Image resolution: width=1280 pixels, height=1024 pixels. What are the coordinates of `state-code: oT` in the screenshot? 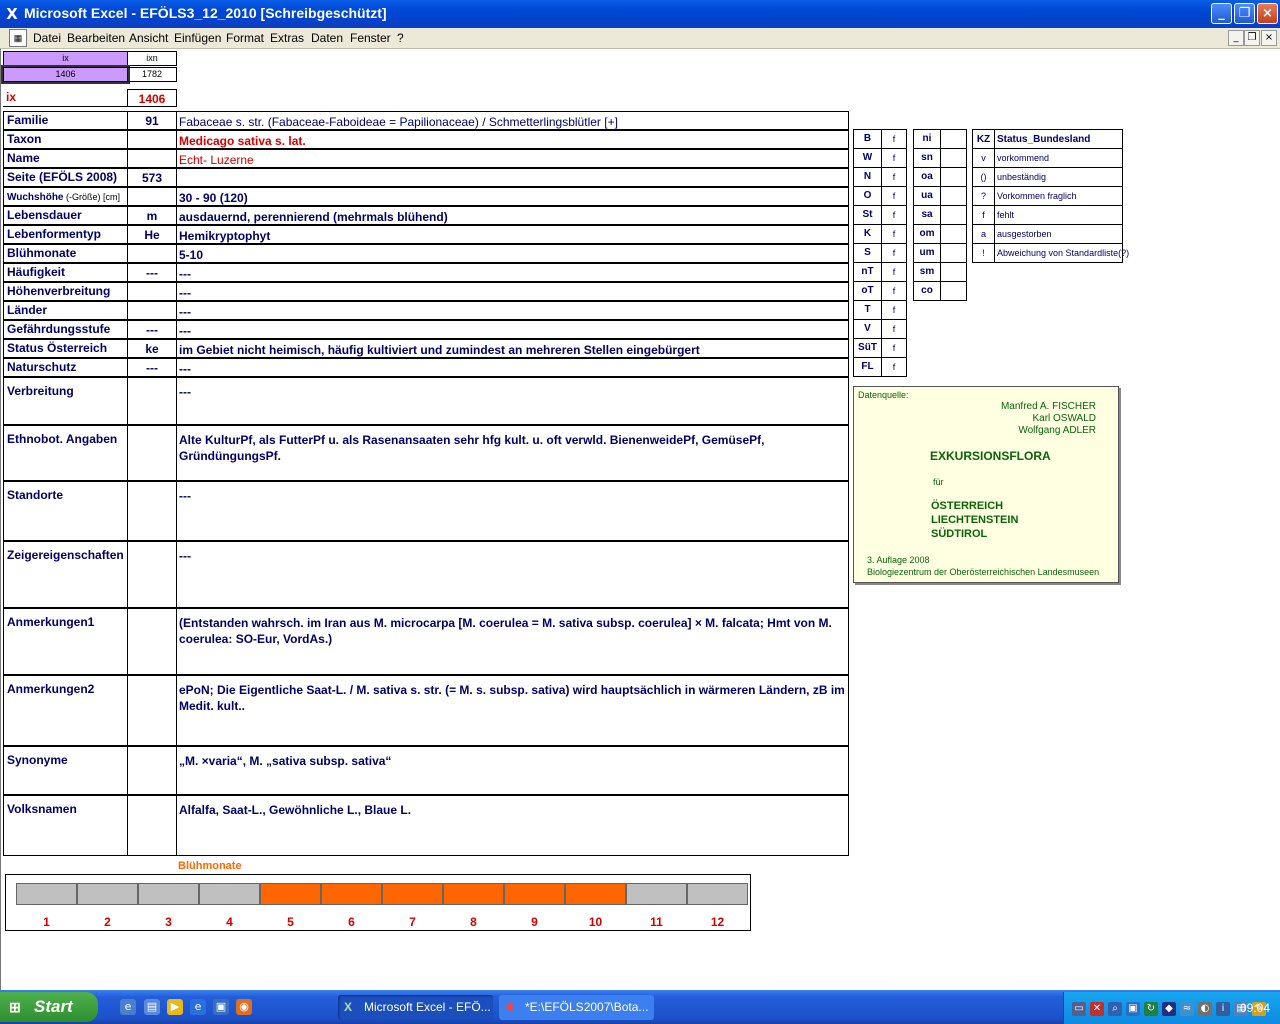 It's located at (867, 291).